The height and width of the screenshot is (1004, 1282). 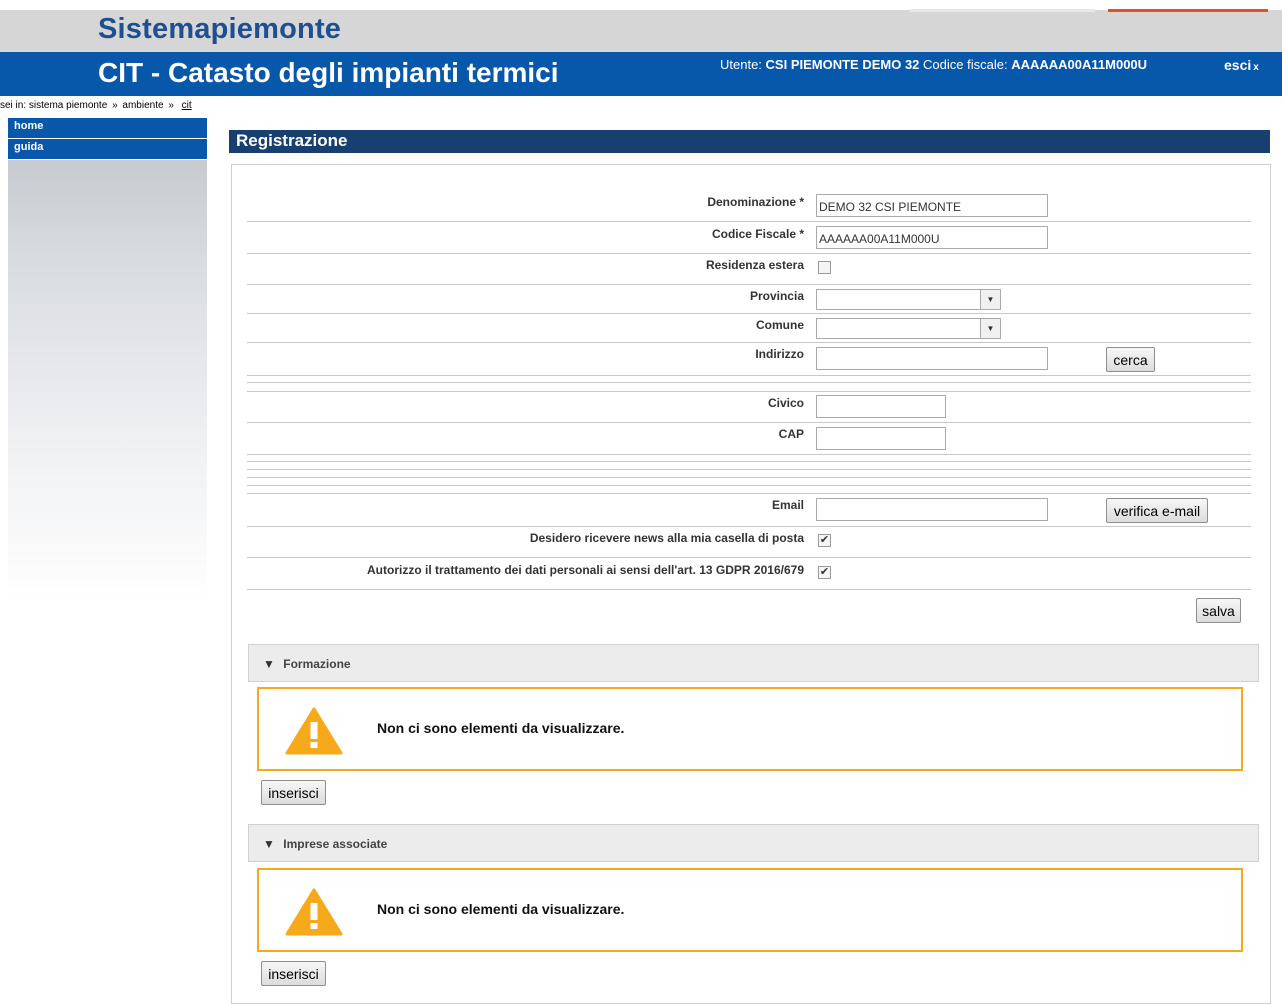 I want to click on email-label: Email, so click(x=787, y=505).